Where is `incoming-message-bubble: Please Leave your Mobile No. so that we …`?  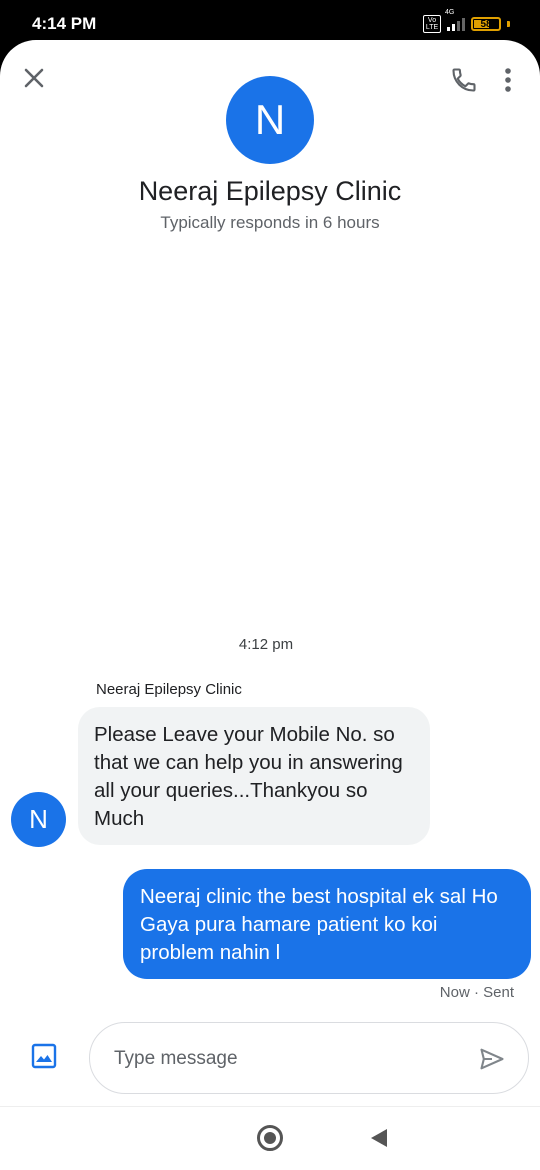 incoming-message-bubble: Please Leave your Mobile No. so that we … is located at coordinates (254, 776).